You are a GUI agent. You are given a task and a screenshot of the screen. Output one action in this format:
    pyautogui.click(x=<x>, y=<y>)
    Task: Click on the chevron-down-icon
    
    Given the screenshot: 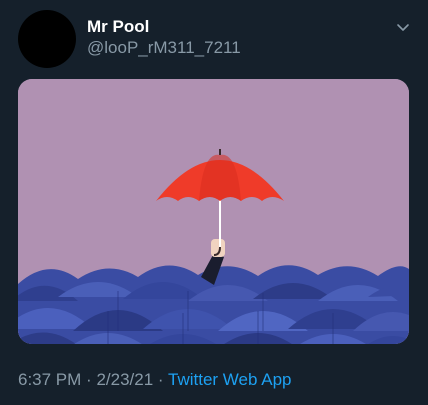 What is the action you would take?
    pyautogui.click(x=403, y=27)
    